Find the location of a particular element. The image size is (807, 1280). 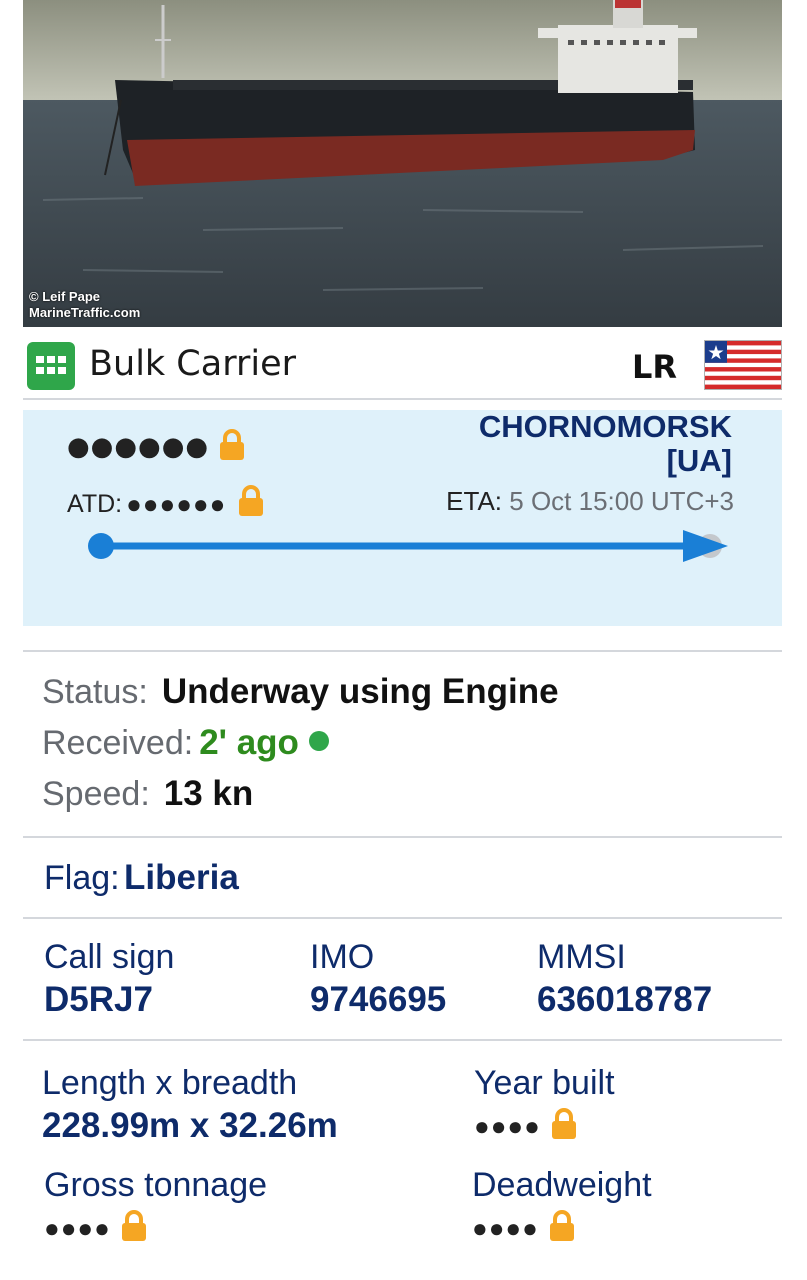

photo-credit: © Leif Pape MarineTraffic.com is located at coordinates (84, 305).